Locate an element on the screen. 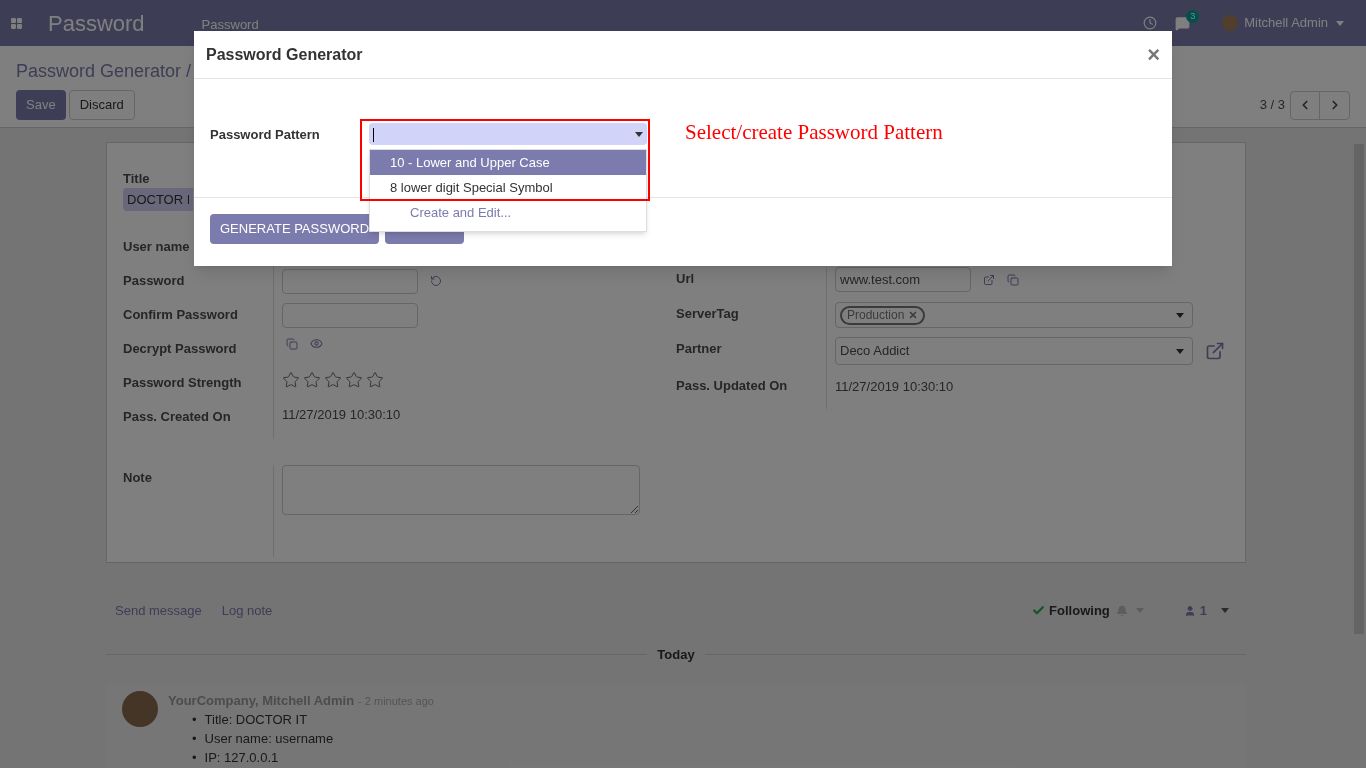 Image resolution: width=1366 pixels, height=768 pixels. close-button: × is located at coordinates (1153, 54).